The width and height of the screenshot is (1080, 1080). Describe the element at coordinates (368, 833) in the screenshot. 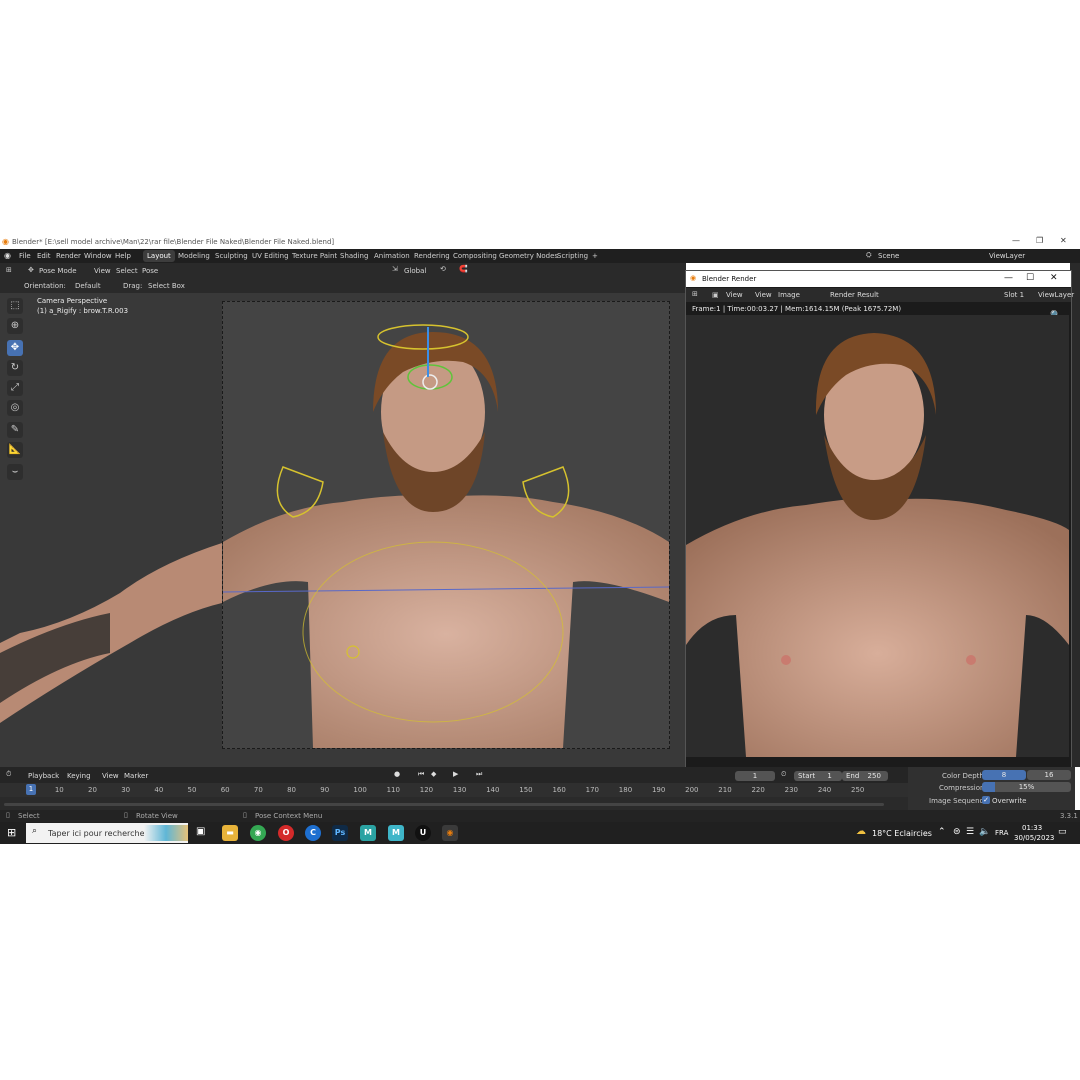

I see `marvelous-icon: M` at that location.